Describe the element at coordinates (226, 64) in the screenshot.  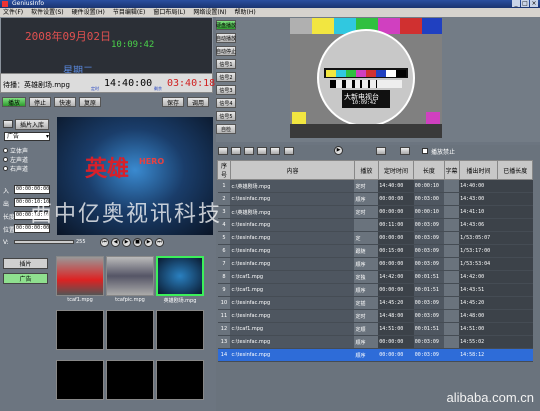
I see `sidebar-button-signal-1: 信号1` at that location.